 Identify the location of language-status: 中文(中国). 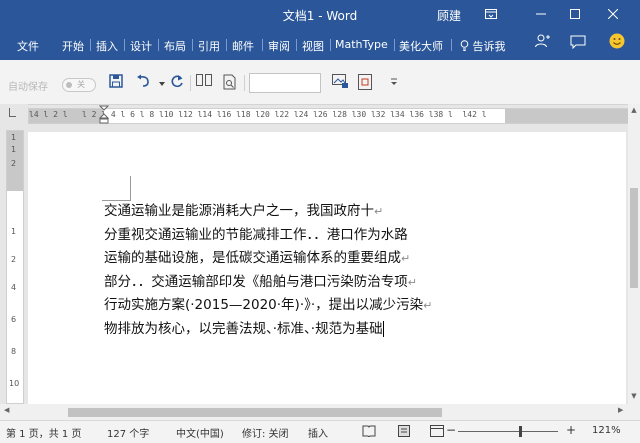
(200, 432).